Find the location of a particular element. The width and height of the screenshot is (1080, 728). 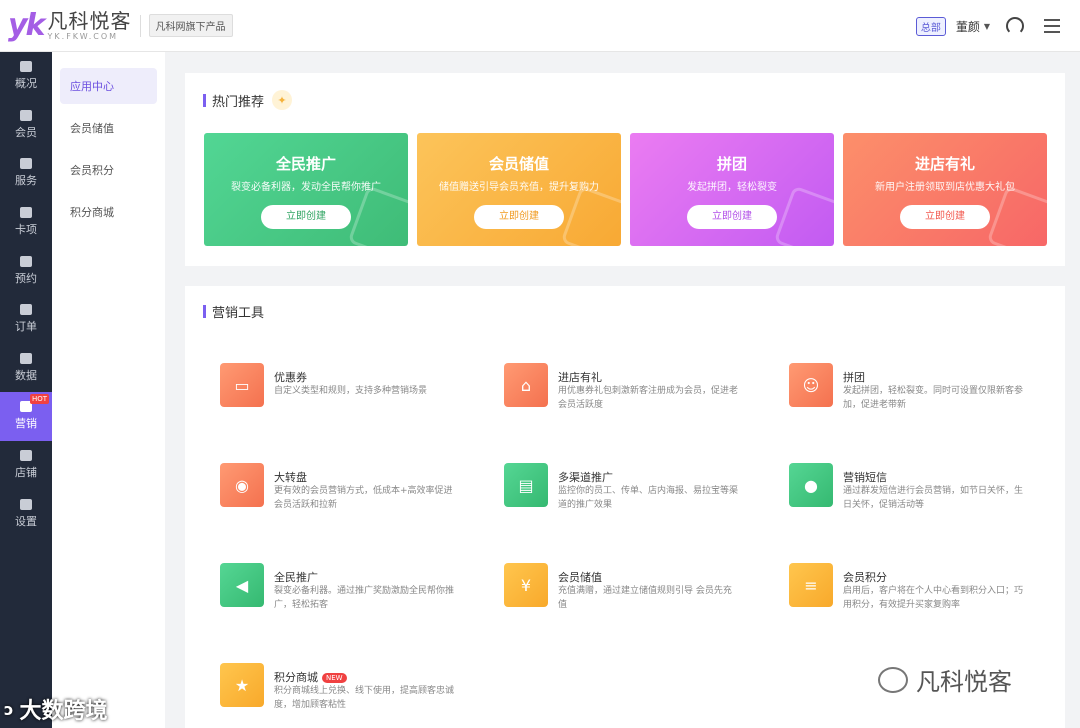

group-icon: ☺ is located at coordinates (811, 385).